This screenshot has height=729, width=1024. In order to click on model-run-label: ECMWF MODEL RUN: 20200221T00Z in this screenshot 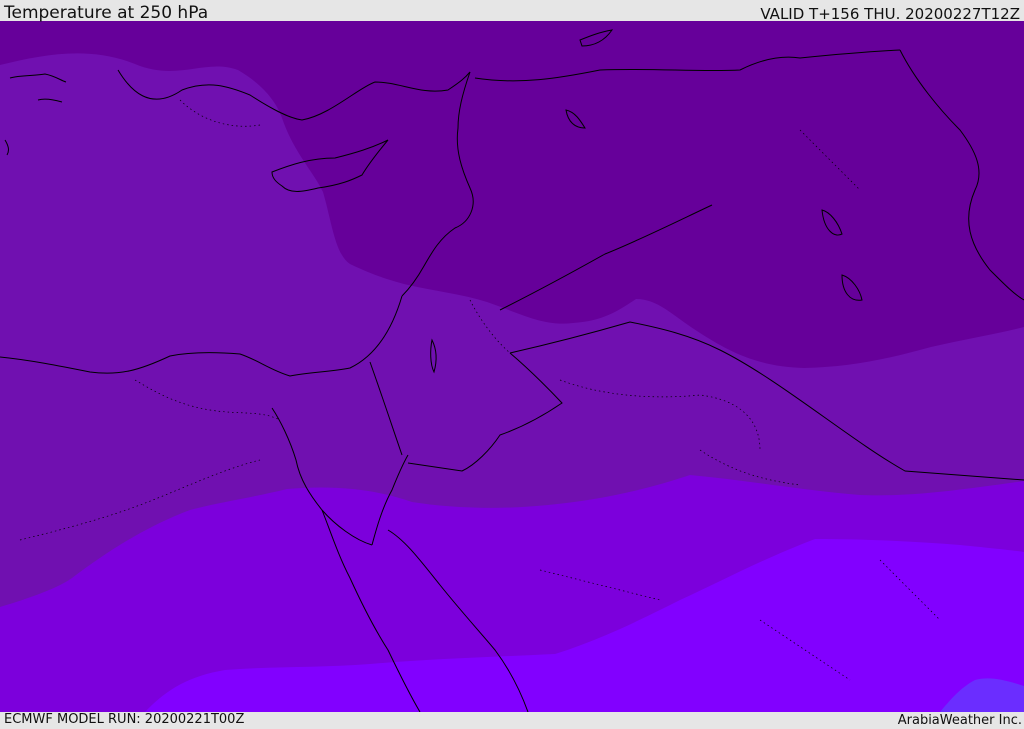, I will do `click(124, 719)`.